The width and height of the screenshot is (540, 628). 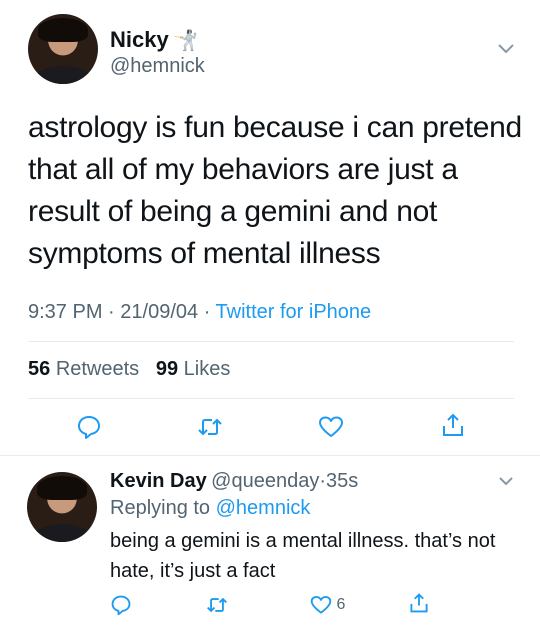 I want to click on retweet-button, so click(x=210, y=427).